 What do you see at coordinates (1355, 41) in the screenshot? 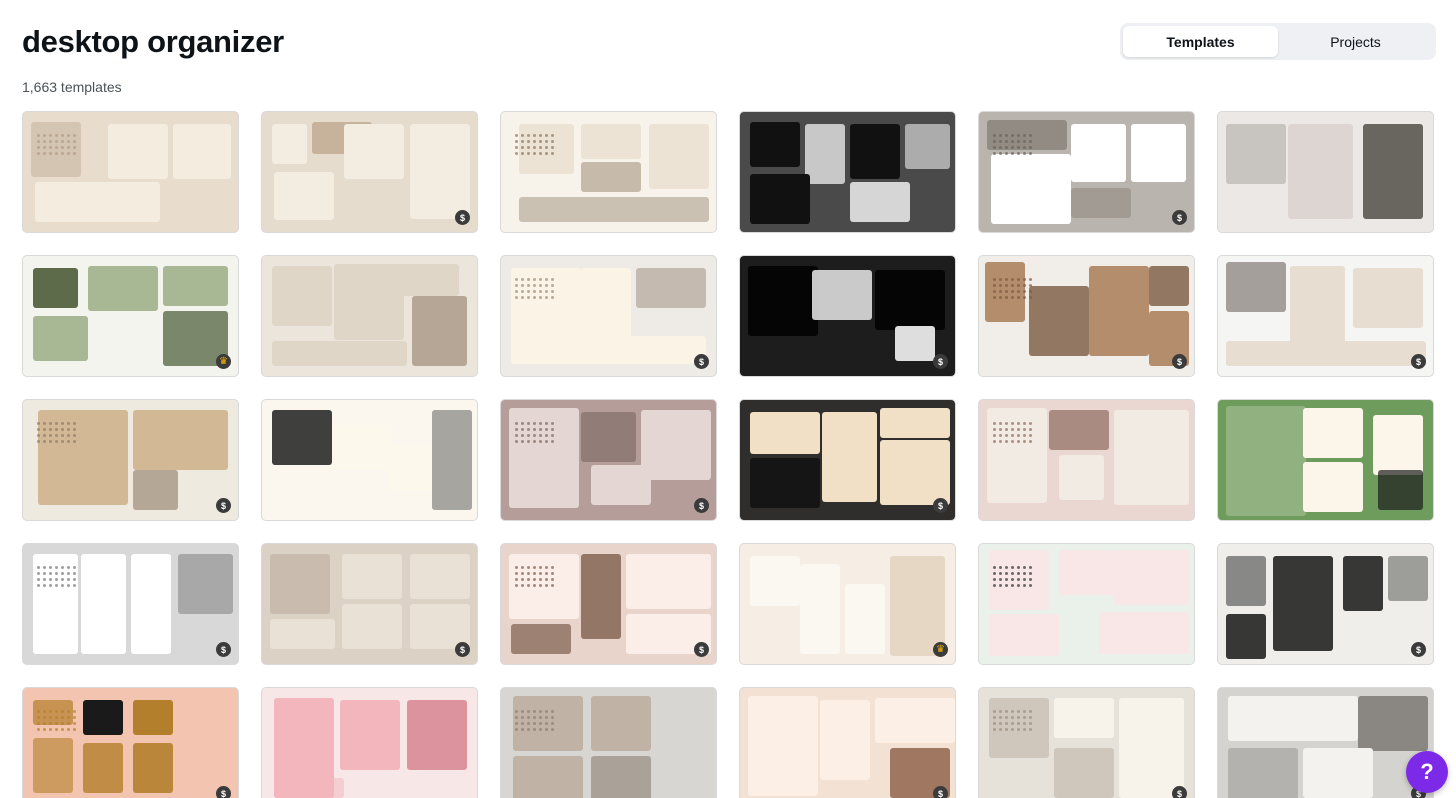
I see `tab-projects: Projects` at bounding box center [1355, 41].